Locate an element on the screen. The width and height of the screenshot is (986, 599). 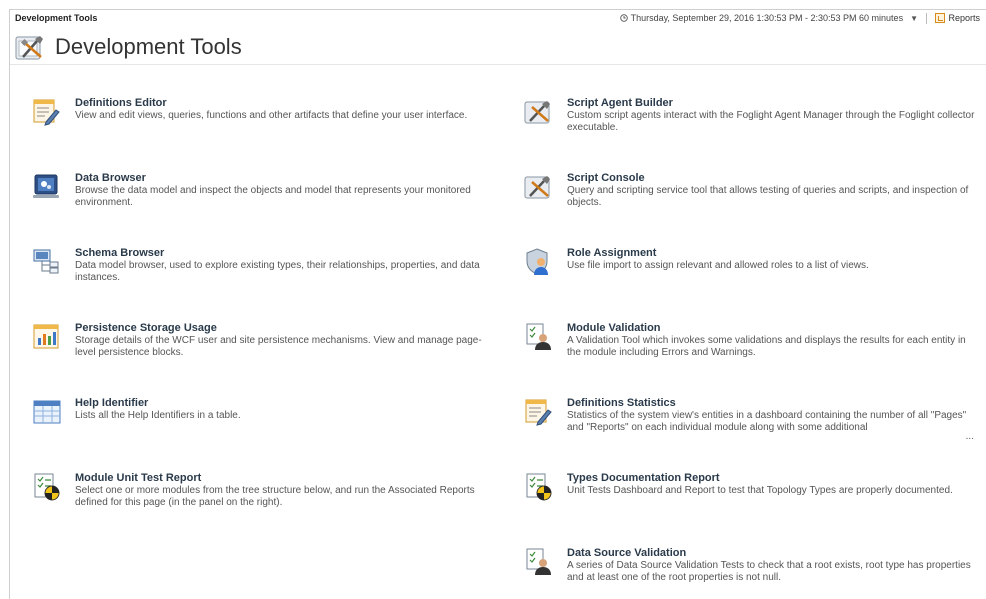
tool-name: Types Documentation Report is located at coordinates (643, 478).